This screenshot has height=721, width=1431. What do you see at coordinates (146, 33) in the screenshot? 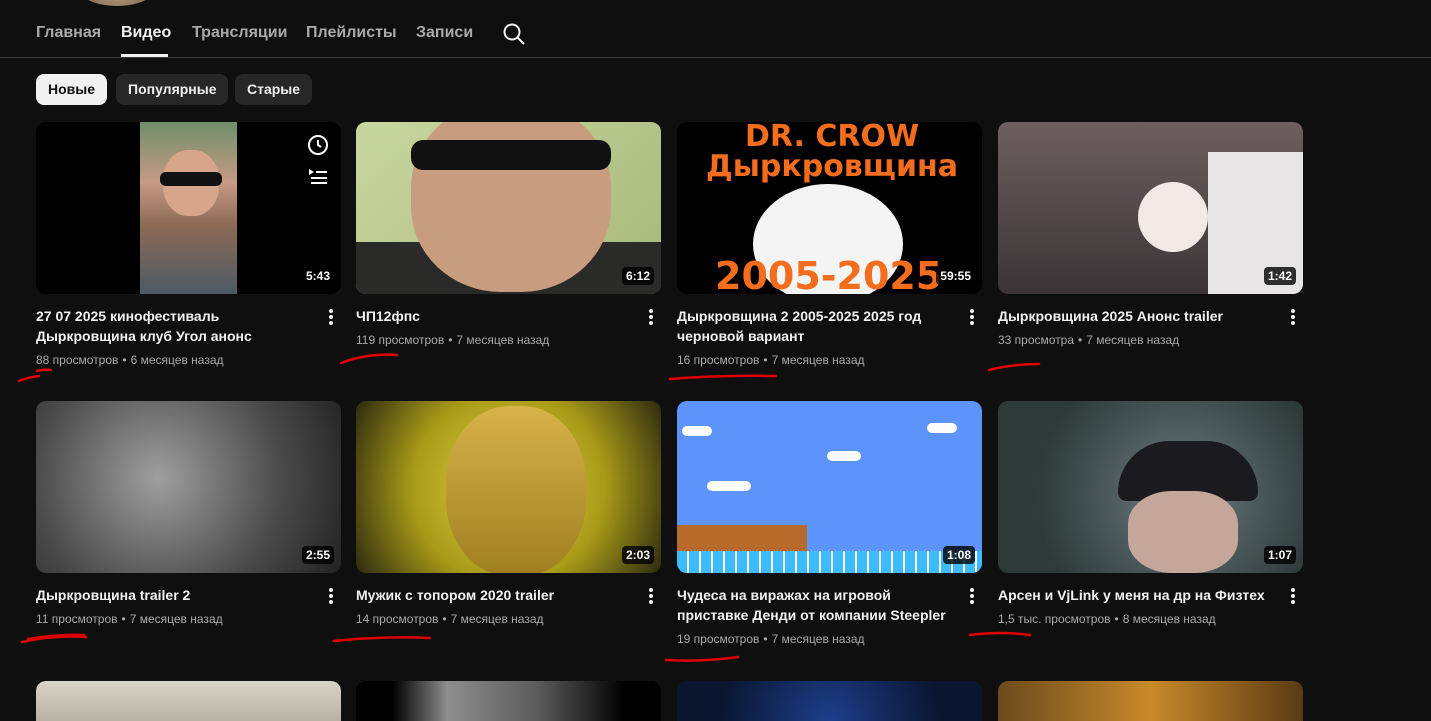
I see `tab-videos: Видео` at bounding box center [146, 33].